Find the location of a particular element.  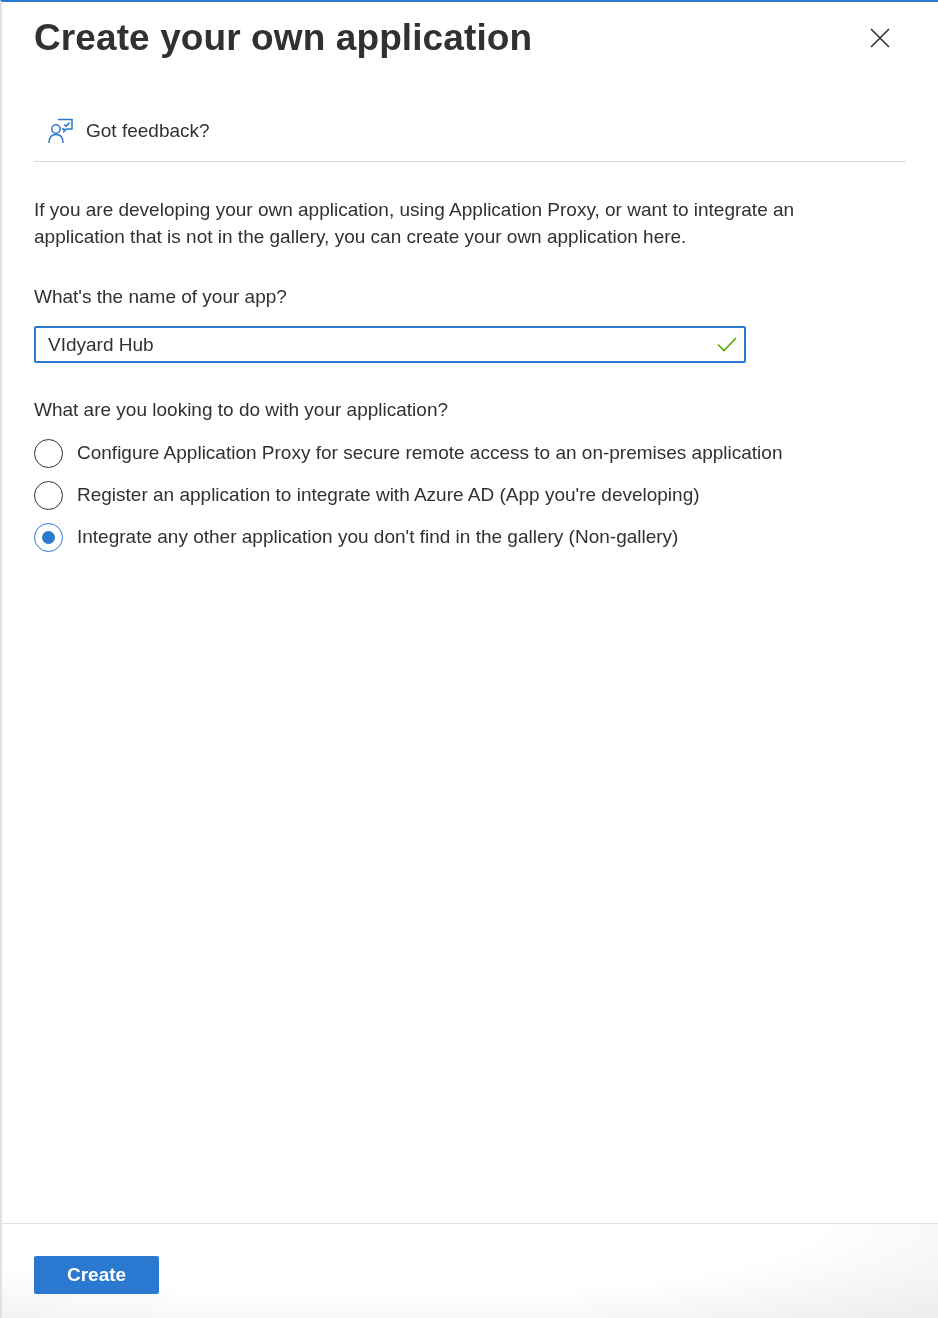

question-label: What are you looking to do with your application? is located at coordinates (242, 410).